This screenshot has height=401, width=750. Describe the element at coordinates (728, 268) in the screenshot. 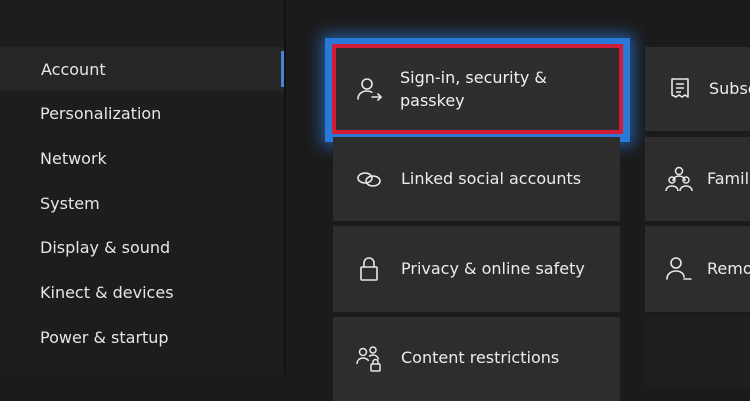

I see `tile-label: Remo` at that location.